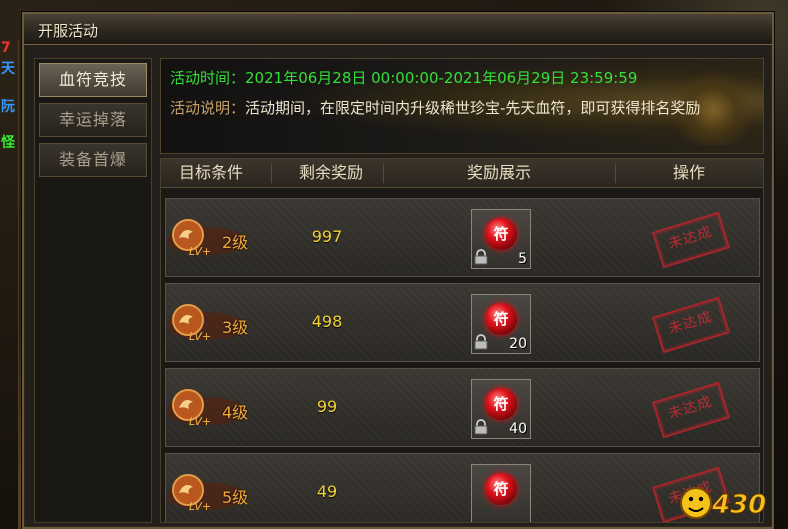 The image size is (788, 529). I want to click on level-requirement: 5级, so click(235, 497).